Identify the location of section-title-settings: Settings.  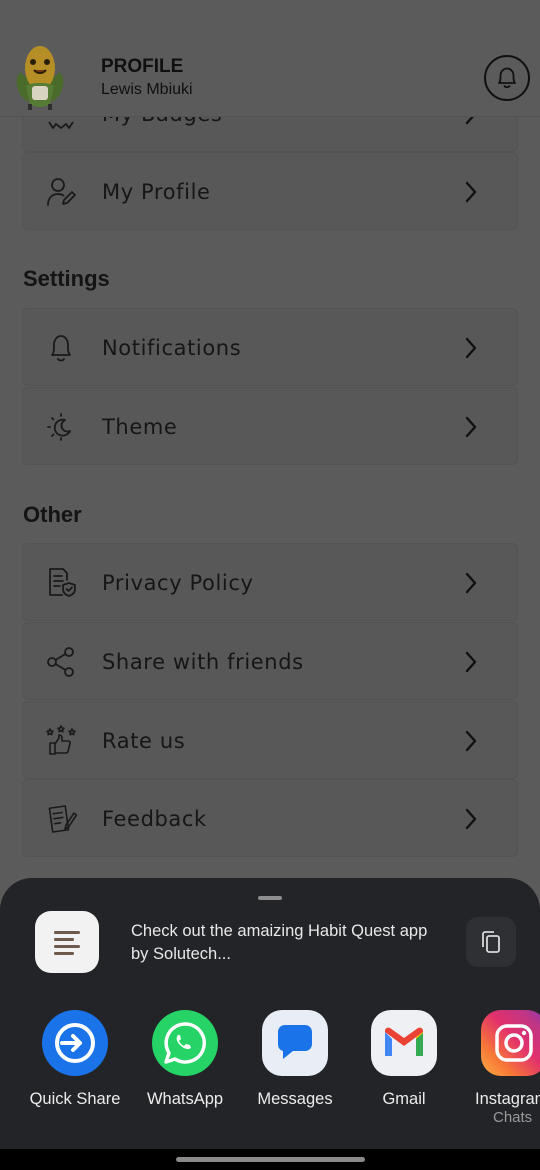
(66, 278).